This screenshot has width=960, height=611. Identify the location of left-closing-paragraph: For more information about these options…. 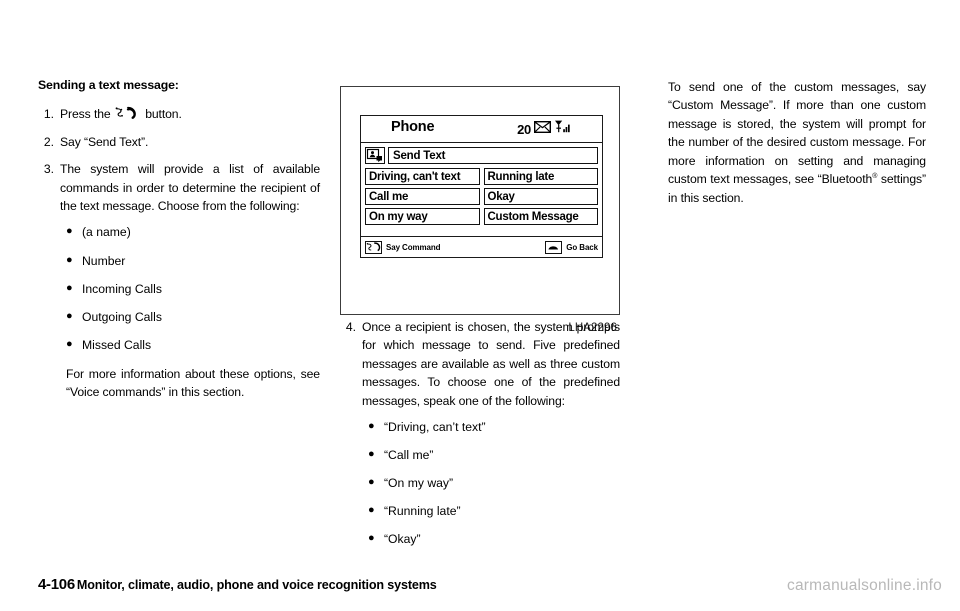
(193, 383).